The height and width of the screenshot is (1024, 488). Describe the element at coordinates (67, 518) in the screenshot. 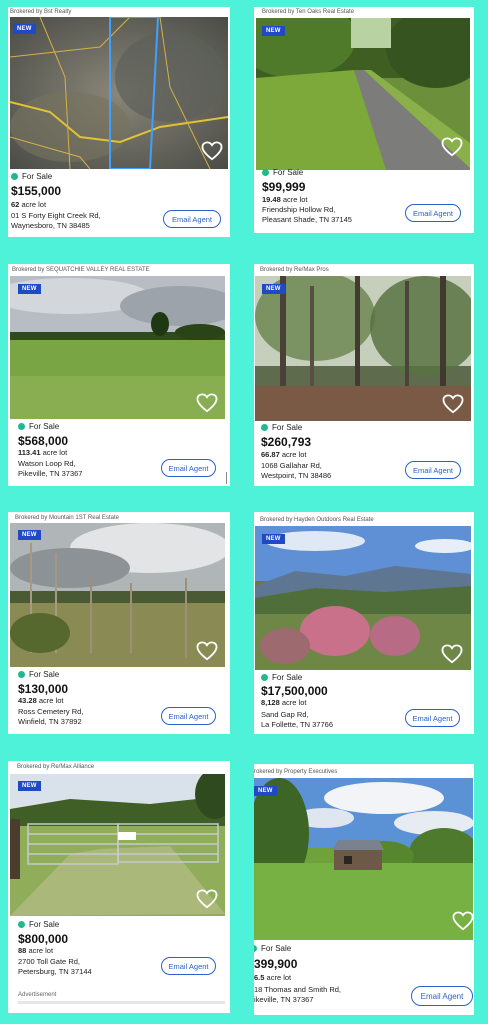

I see `broker-name: Brokered by Mountain 1ST Real Estate` at that location.